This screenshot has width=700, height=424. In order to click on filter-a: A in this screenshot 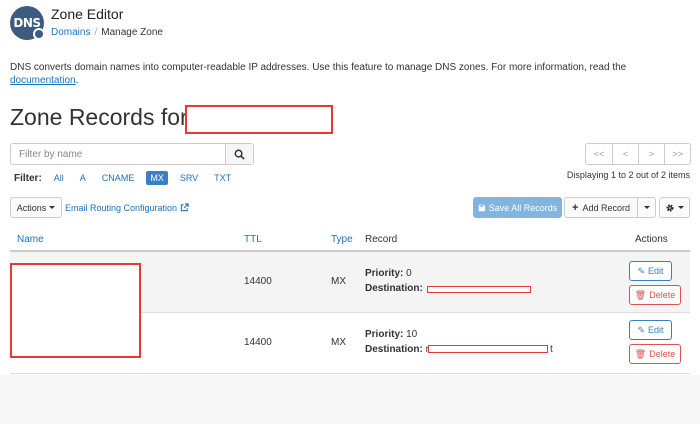, I will do `click(83, 178)`.